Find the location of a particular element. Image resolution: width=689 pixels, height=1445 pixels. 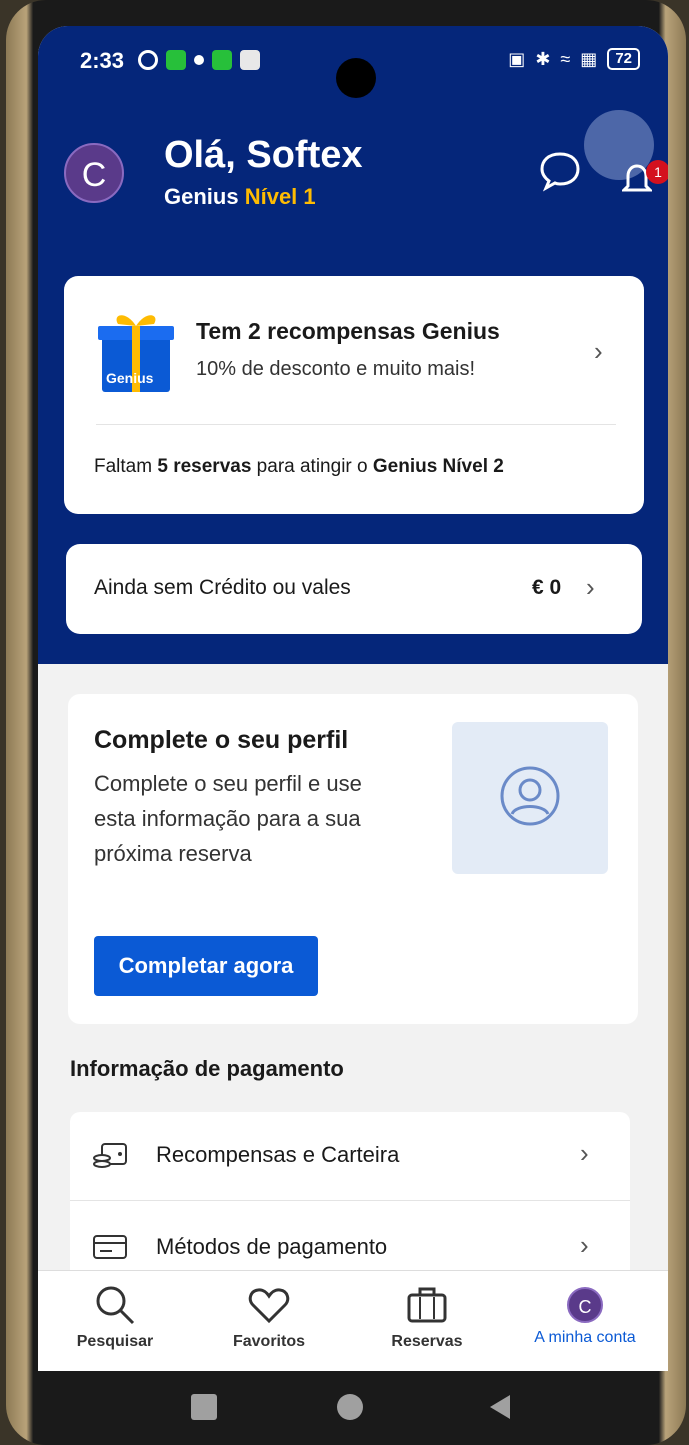

nav-label: Reservas is located at coordinates (427, 1341).